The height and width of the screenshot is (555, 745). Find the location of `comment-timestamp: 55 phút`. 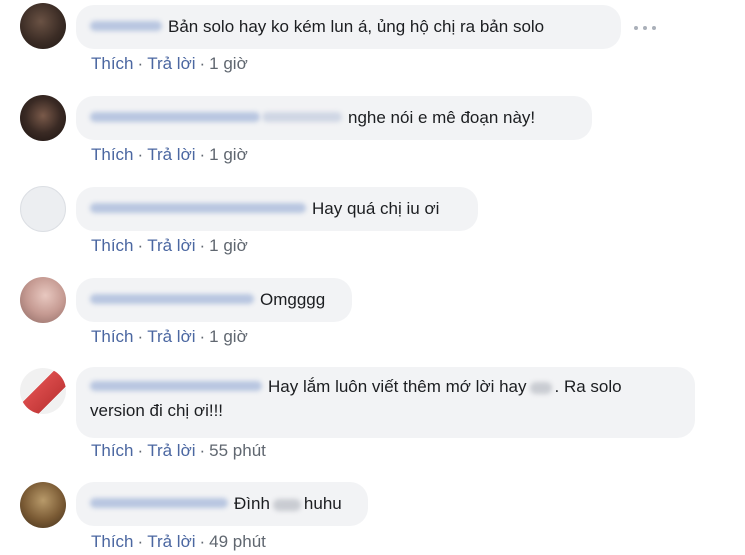

comment-timestamp: 55 phút is located at coordinates (237, 450).